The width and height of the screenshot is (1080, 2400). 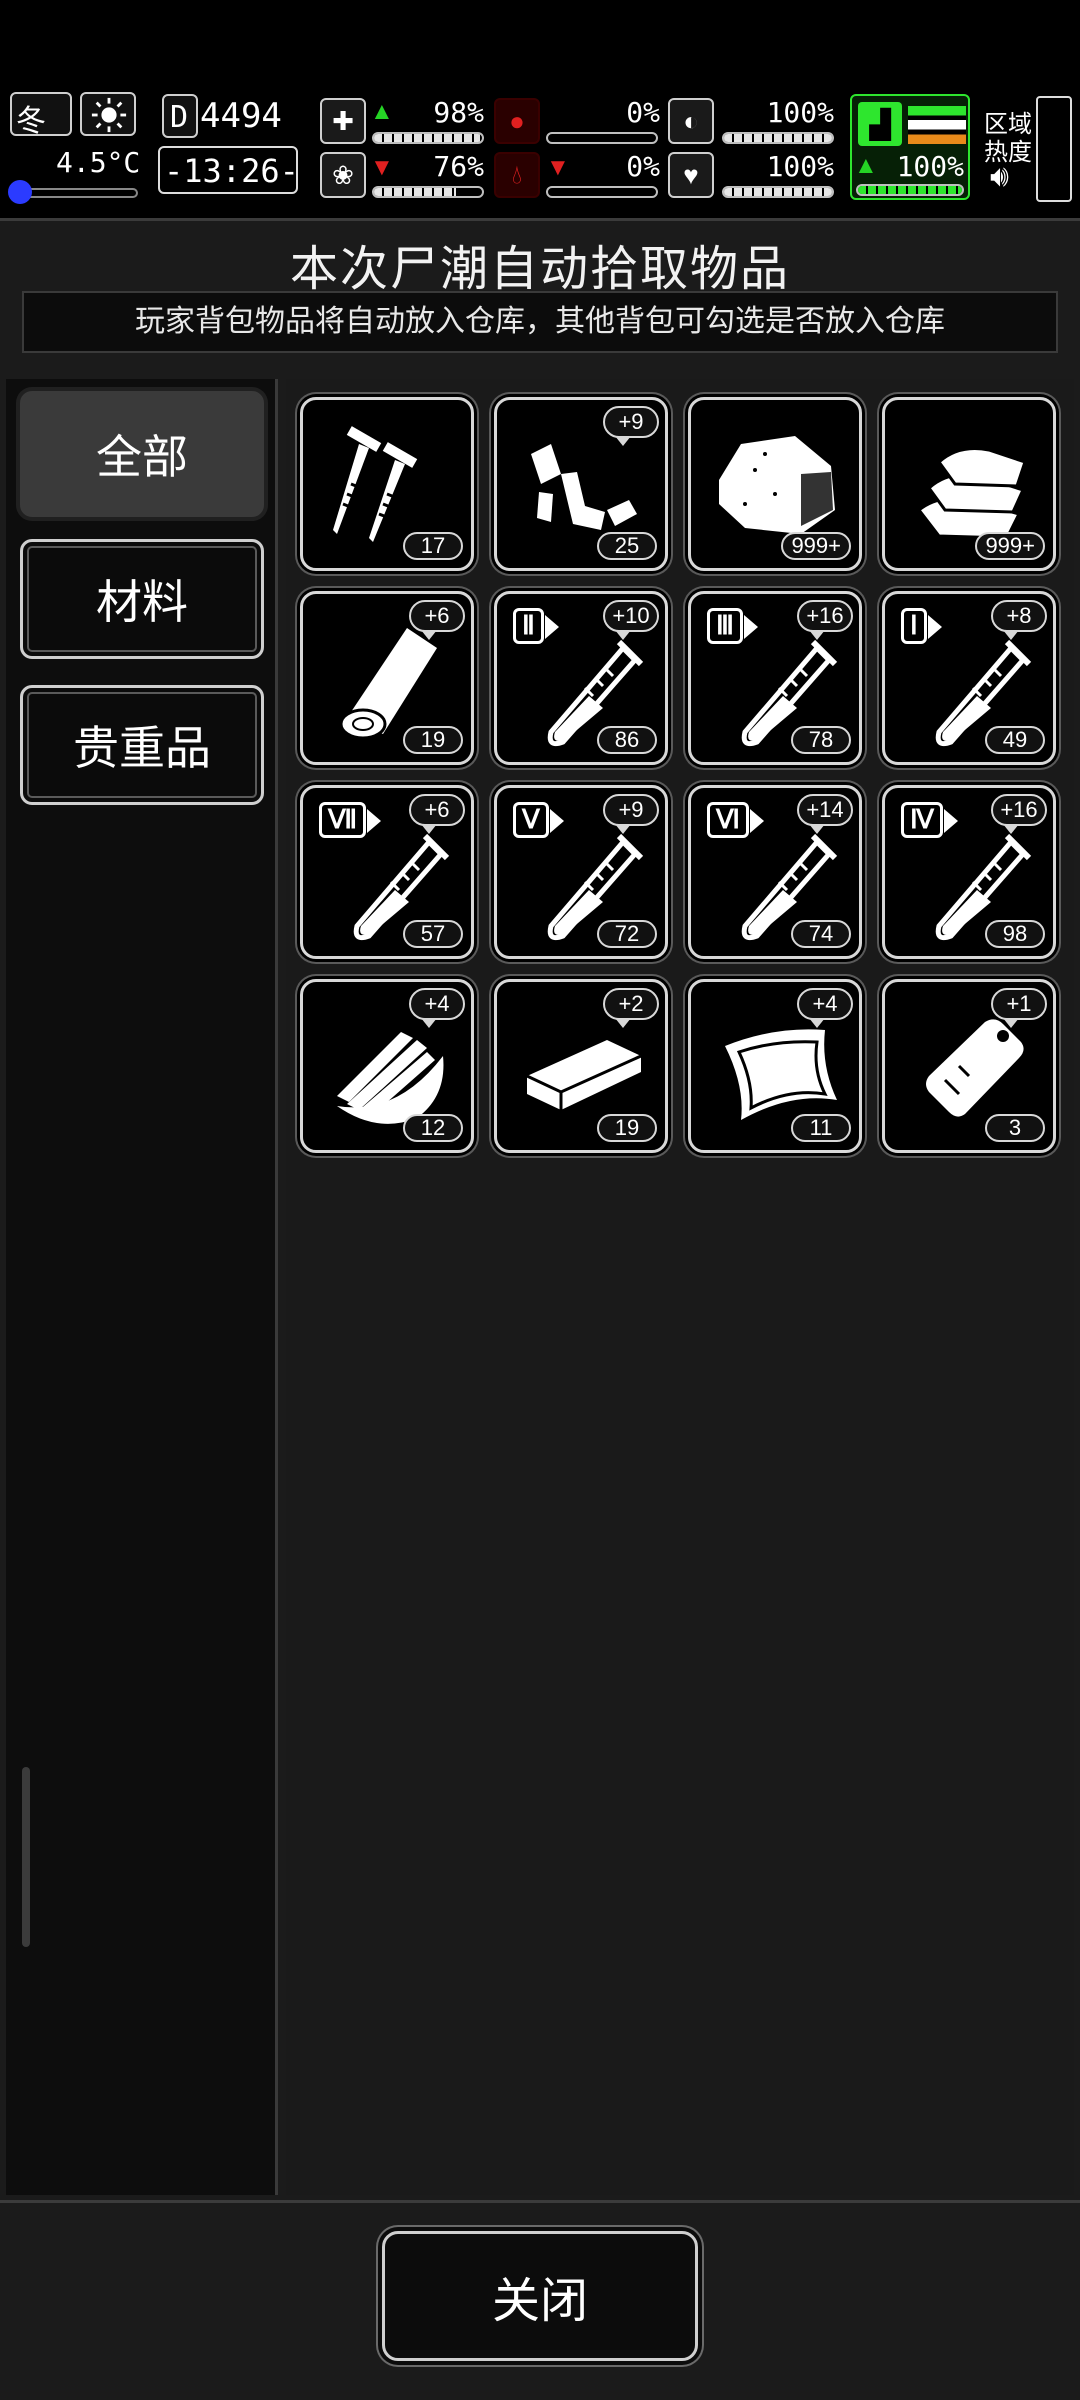 I want to click on clock-readout: -13:26-, so click(x=231, y=171).